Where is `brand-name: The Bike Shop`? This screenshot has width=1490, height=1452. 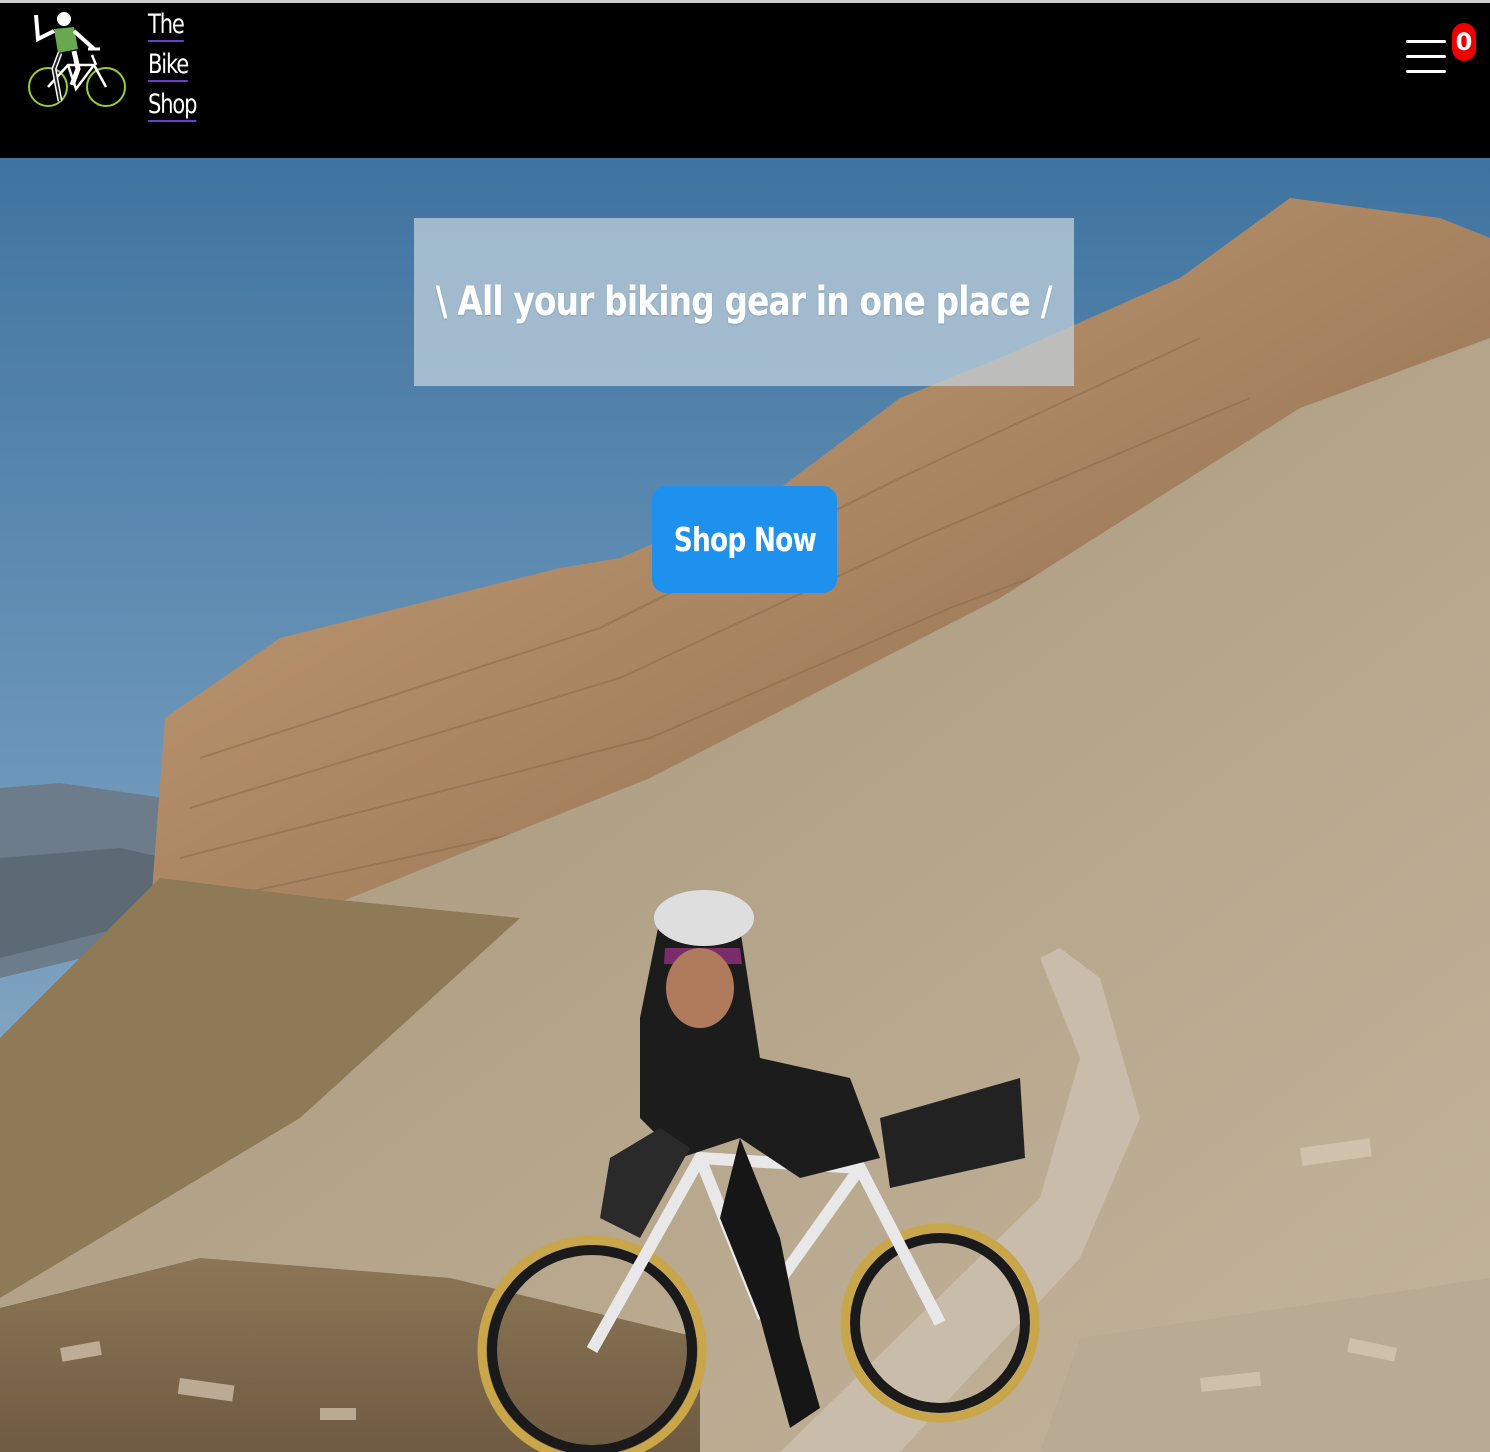 brand-name: The Bike Shop is located at coordinates (179, 65).